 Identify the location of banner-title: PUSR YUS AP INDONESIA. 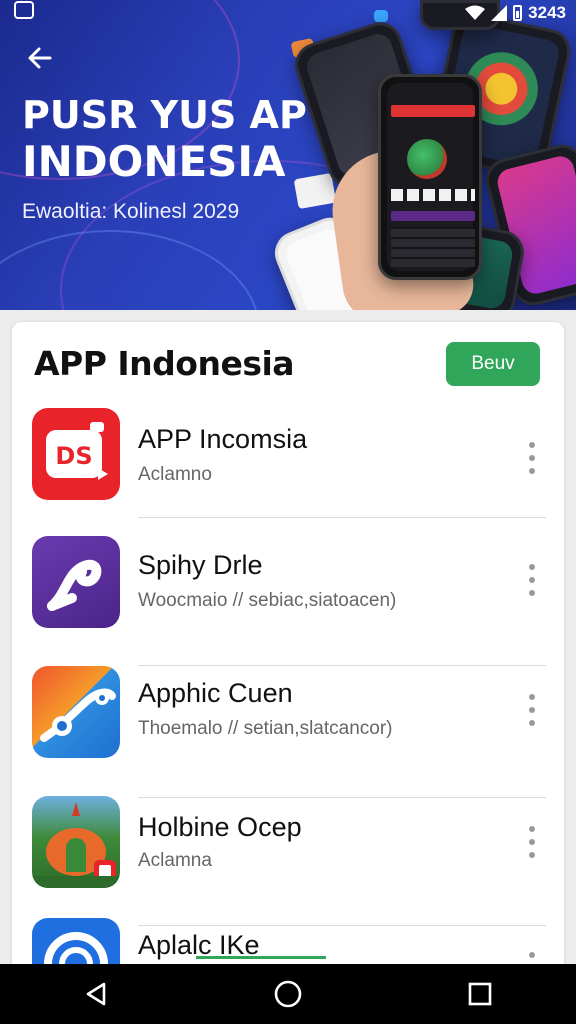
(164, 139).